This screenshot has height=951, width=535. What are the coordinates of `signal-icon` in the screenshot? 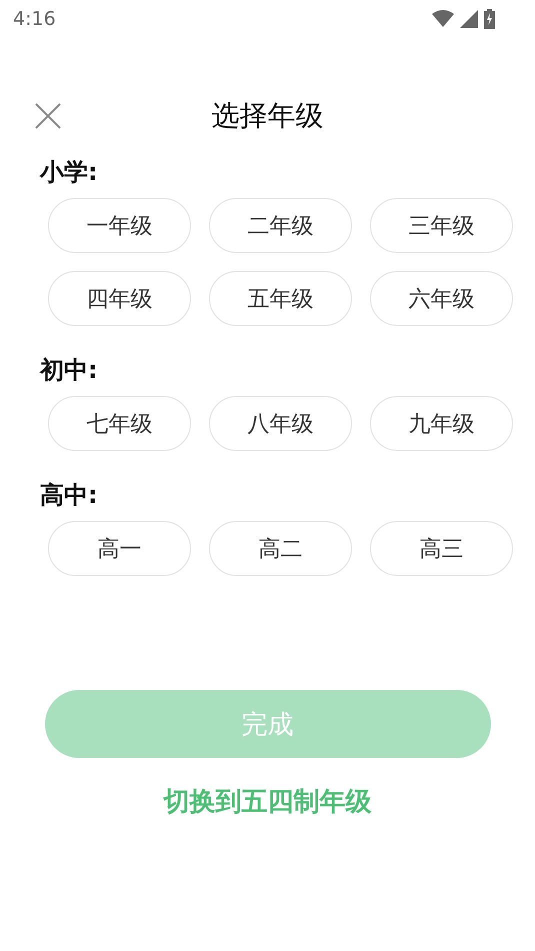 It's located at (469, 19).